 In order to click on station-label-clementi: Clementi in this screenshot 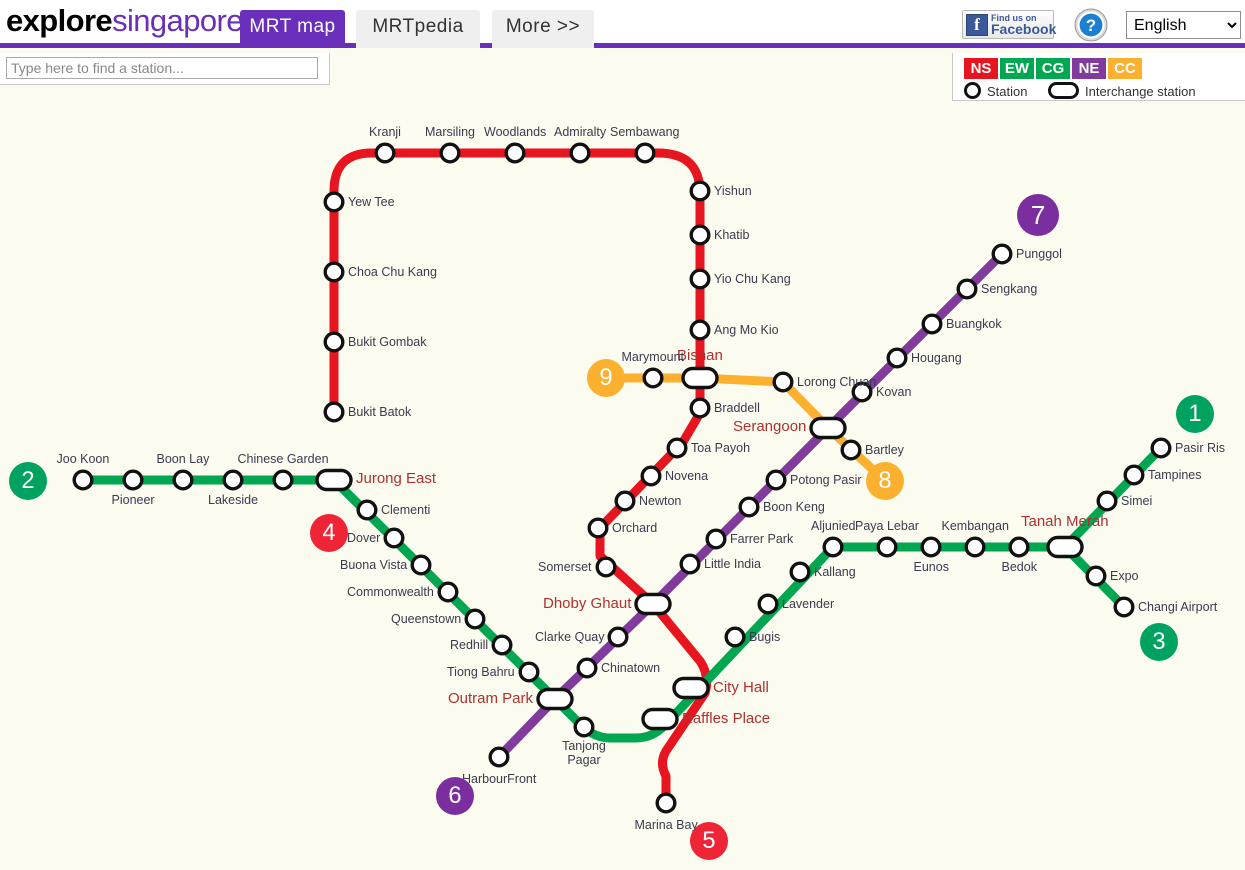, I will do `click(405, 510)`.